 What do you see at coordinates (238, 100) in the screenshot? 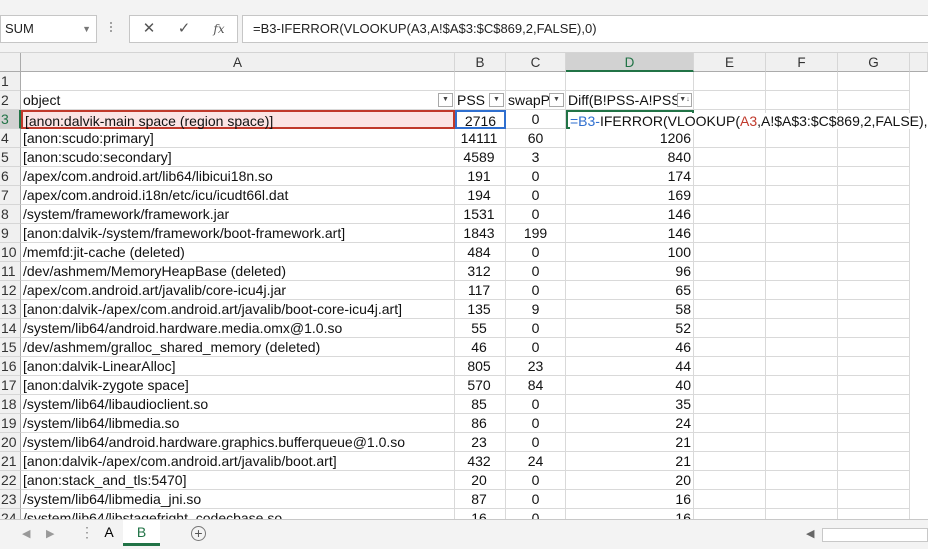
I see `header-cell-object: object` at bounding box center [238, 100].